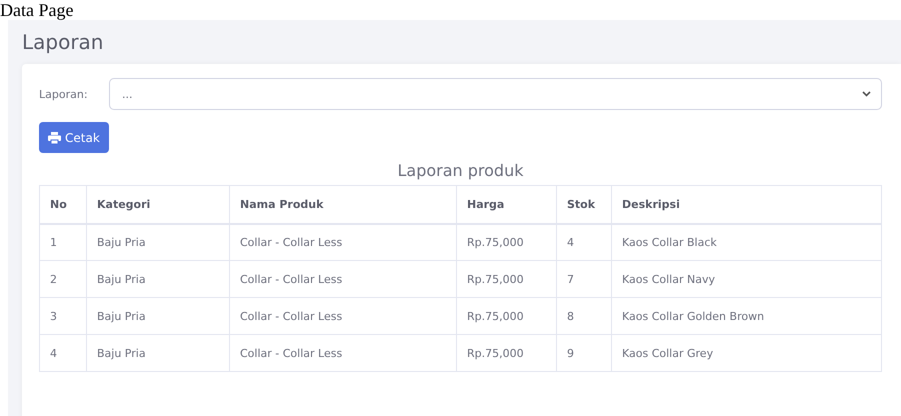 The image size is (901, 416). Describe the element at coordinates (506, 205) in the screenshot. I see `column-header: Harga` at that location.